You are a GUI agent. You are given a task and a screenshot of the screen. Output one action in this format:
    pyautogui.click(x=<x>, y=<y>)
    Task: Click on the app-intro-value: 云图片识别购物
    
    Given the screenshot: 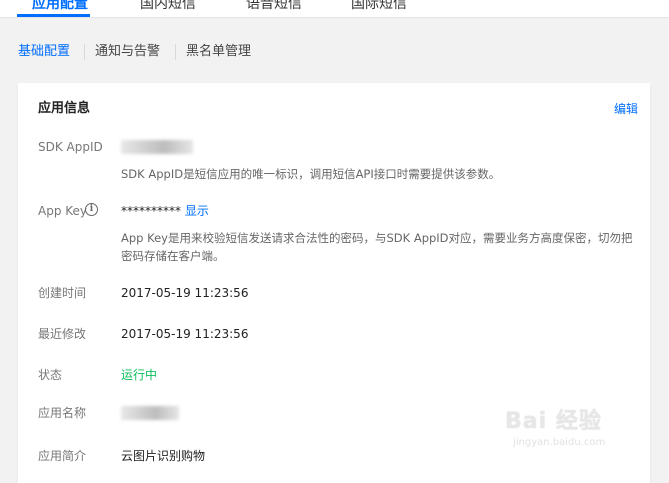 What is the action you would take?
    pyautogui.click(x=163, y=456)
    